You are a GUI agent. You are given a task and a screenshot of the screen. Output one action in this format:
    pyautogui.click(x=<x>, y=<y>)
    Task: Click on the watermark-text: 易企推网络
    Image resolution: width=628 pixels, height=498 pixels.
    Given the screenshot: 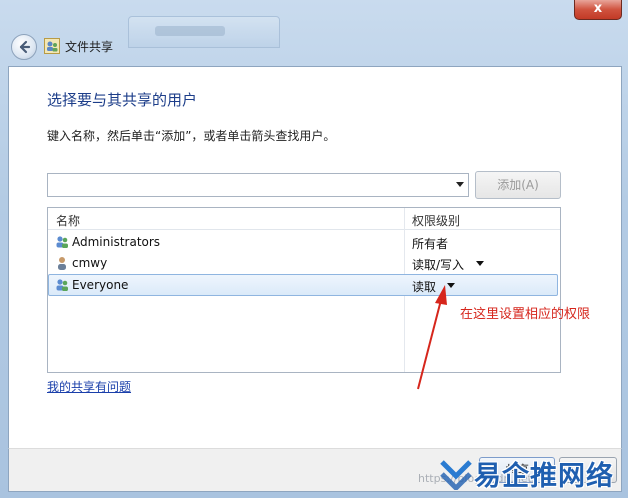 What is the action you would take?
    pyautogui.click(x=544, y=476)
    